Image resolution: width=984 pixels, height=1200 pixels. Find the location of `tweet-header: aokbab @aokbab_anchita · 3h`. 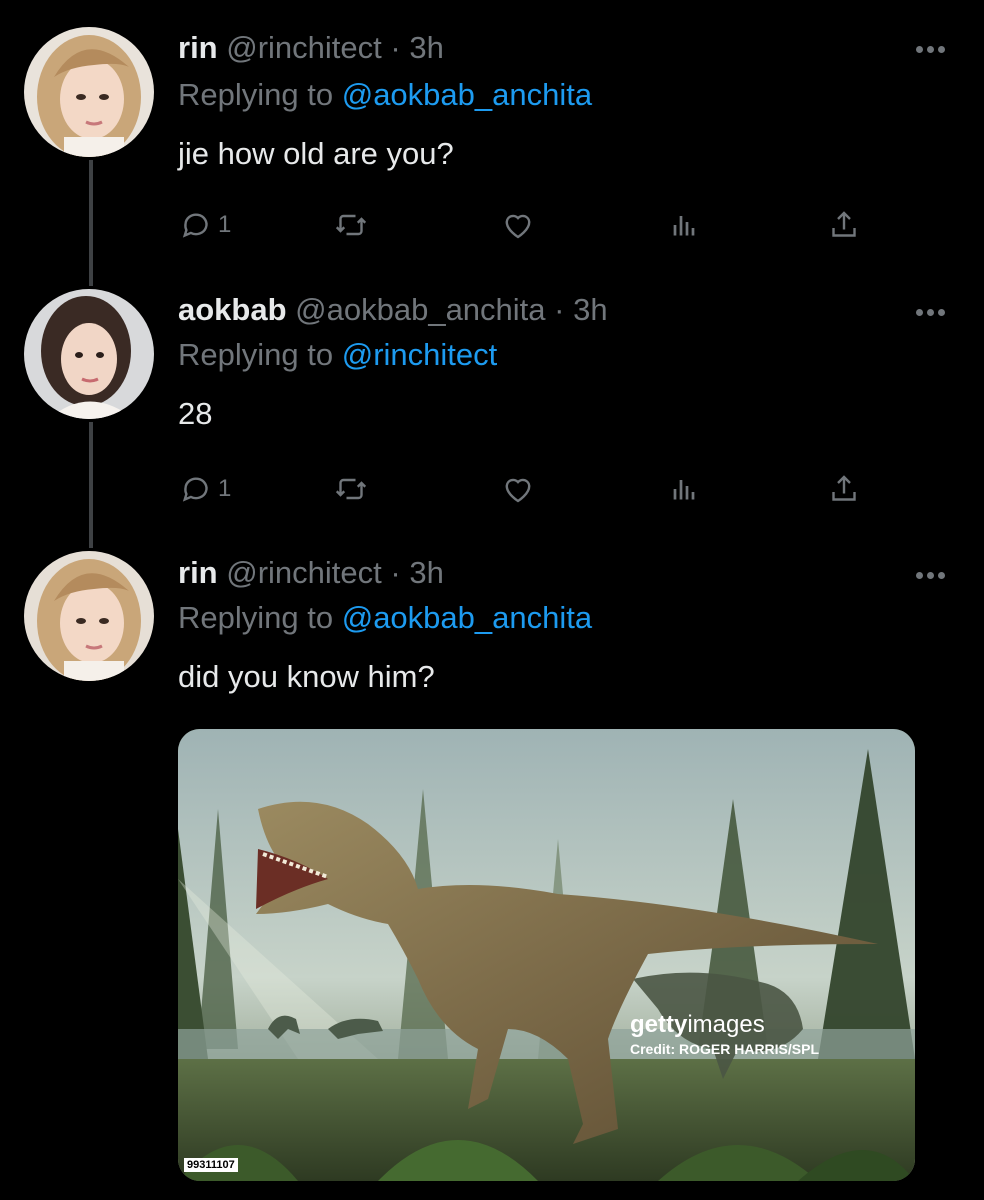

tweet-header: aokbab @aokbab_anchita · 3h is located at coordinates (393, 310).